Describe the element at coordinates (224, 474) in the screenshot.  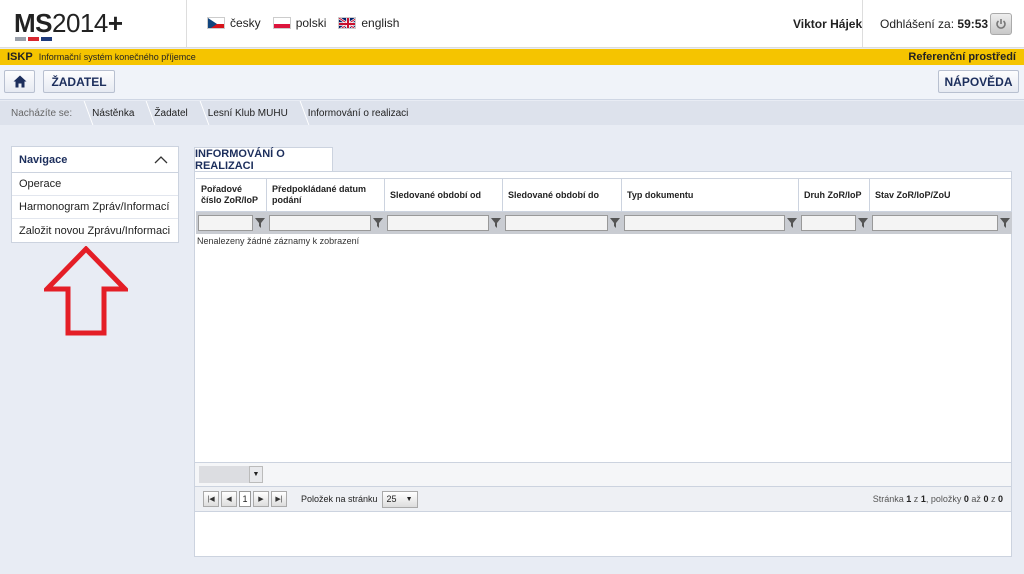
I see `column-select-field` at that location.